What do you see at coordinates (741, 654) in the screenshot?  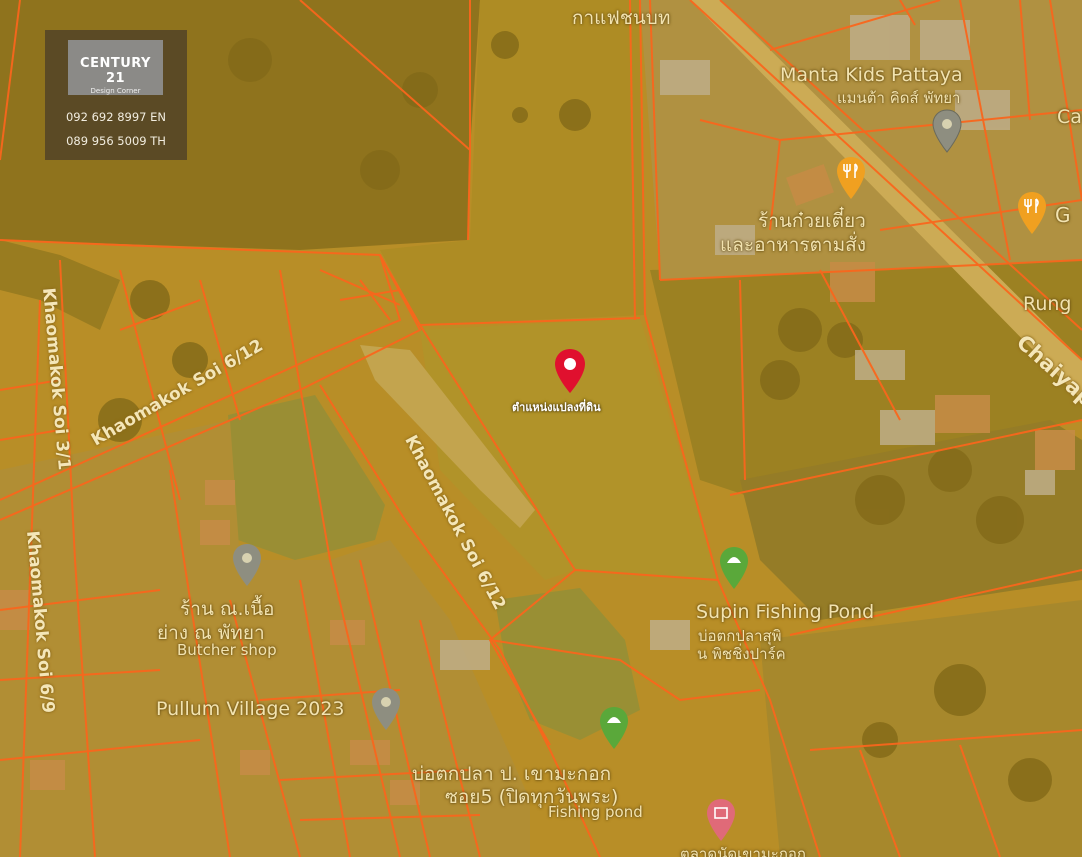 I see `place-label-supin-th2: น พิชชิ่งปาร์ค` at bounding box center [741, 654].